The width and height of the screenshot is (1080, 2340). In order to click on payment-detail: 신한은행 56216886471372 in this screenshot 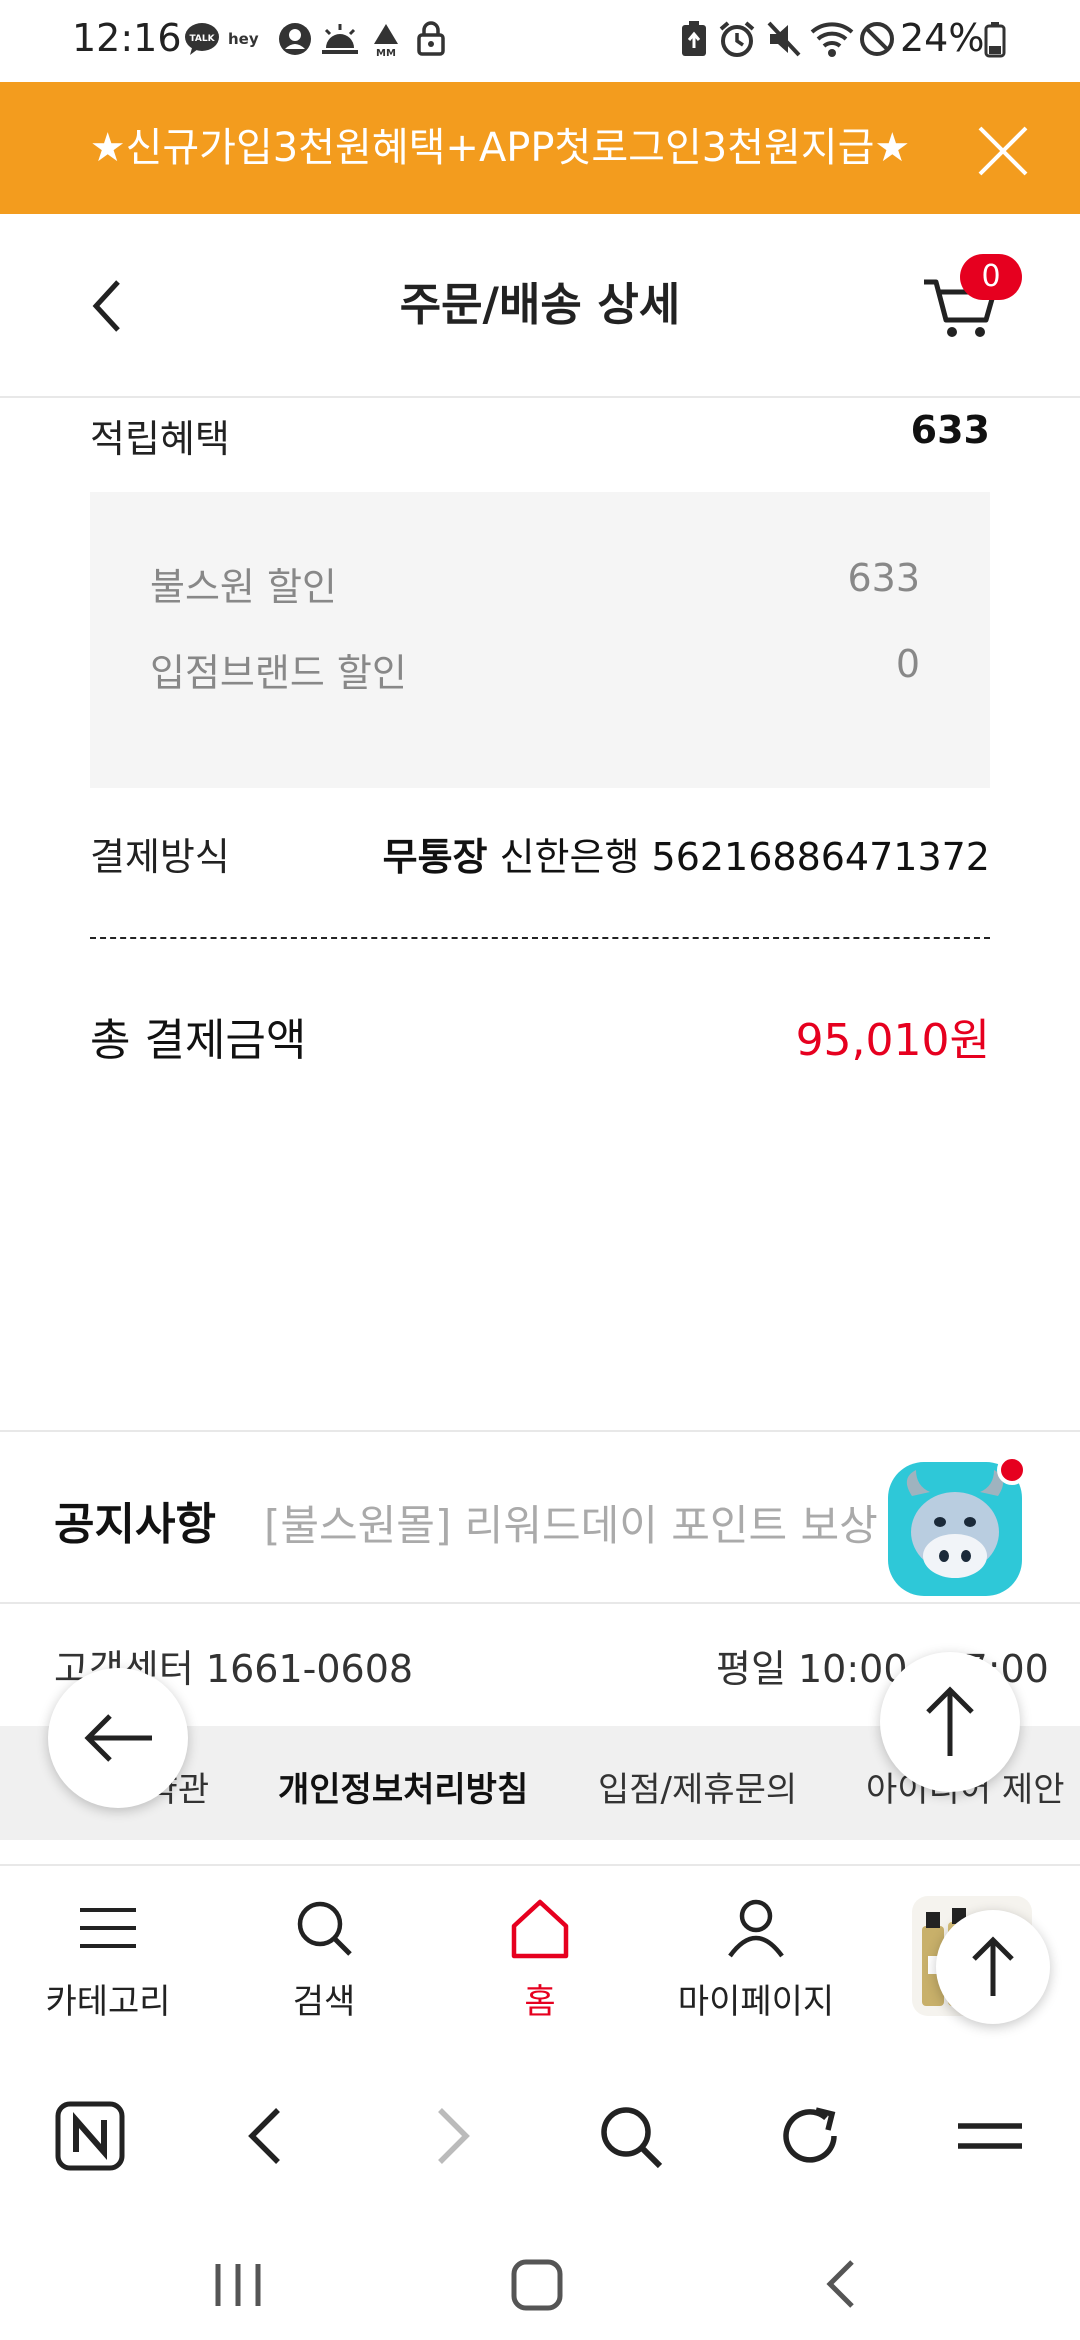, I will do `click(744, 857)`.